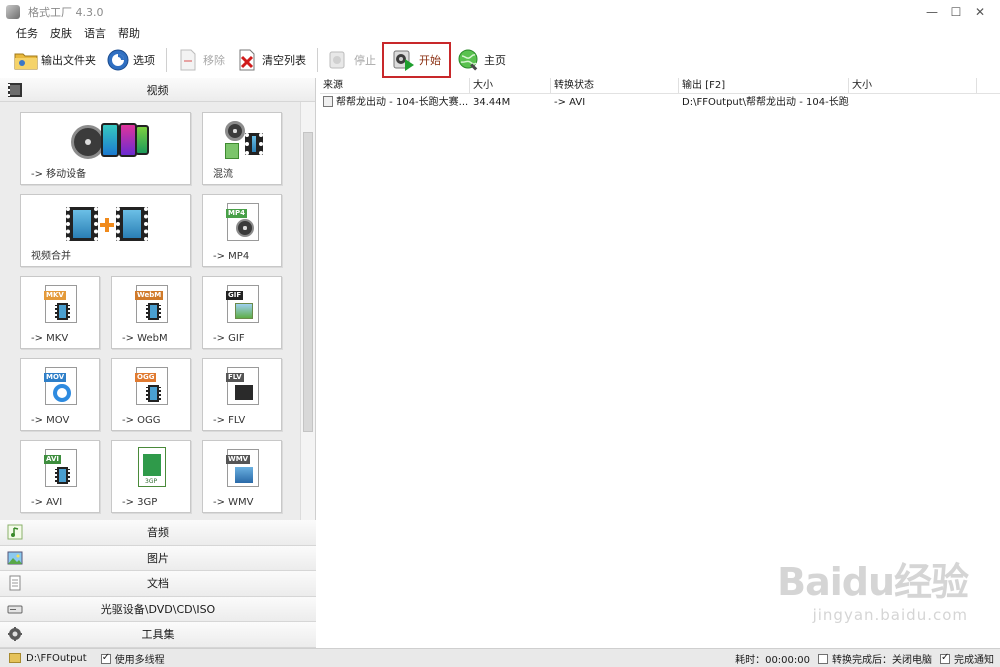  What do you see at coordinates (151, 386) in the screenshot?
I see `ogg-file-icon: OGG` at bounding box center [151, 386].